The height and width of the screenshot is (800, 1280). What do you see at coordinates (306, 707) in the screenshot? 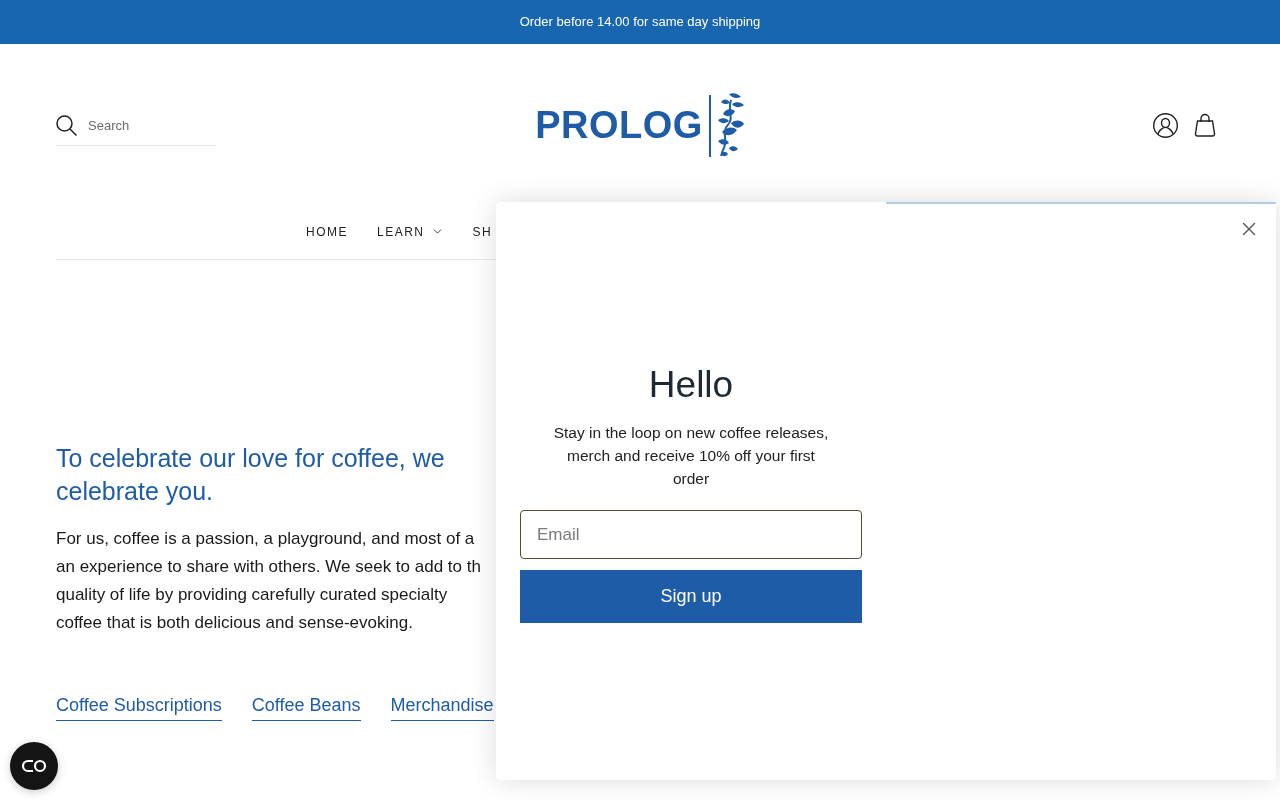
I see `category-link: Coffee Beans` at bounding box center [306, 707].